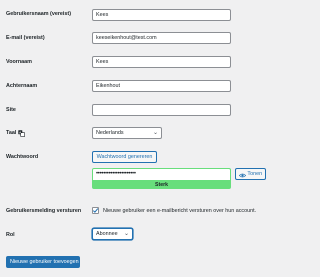 The width and height of the screenshot is (320, 277). I want to click on notification-checkbox, so click(95, 210).